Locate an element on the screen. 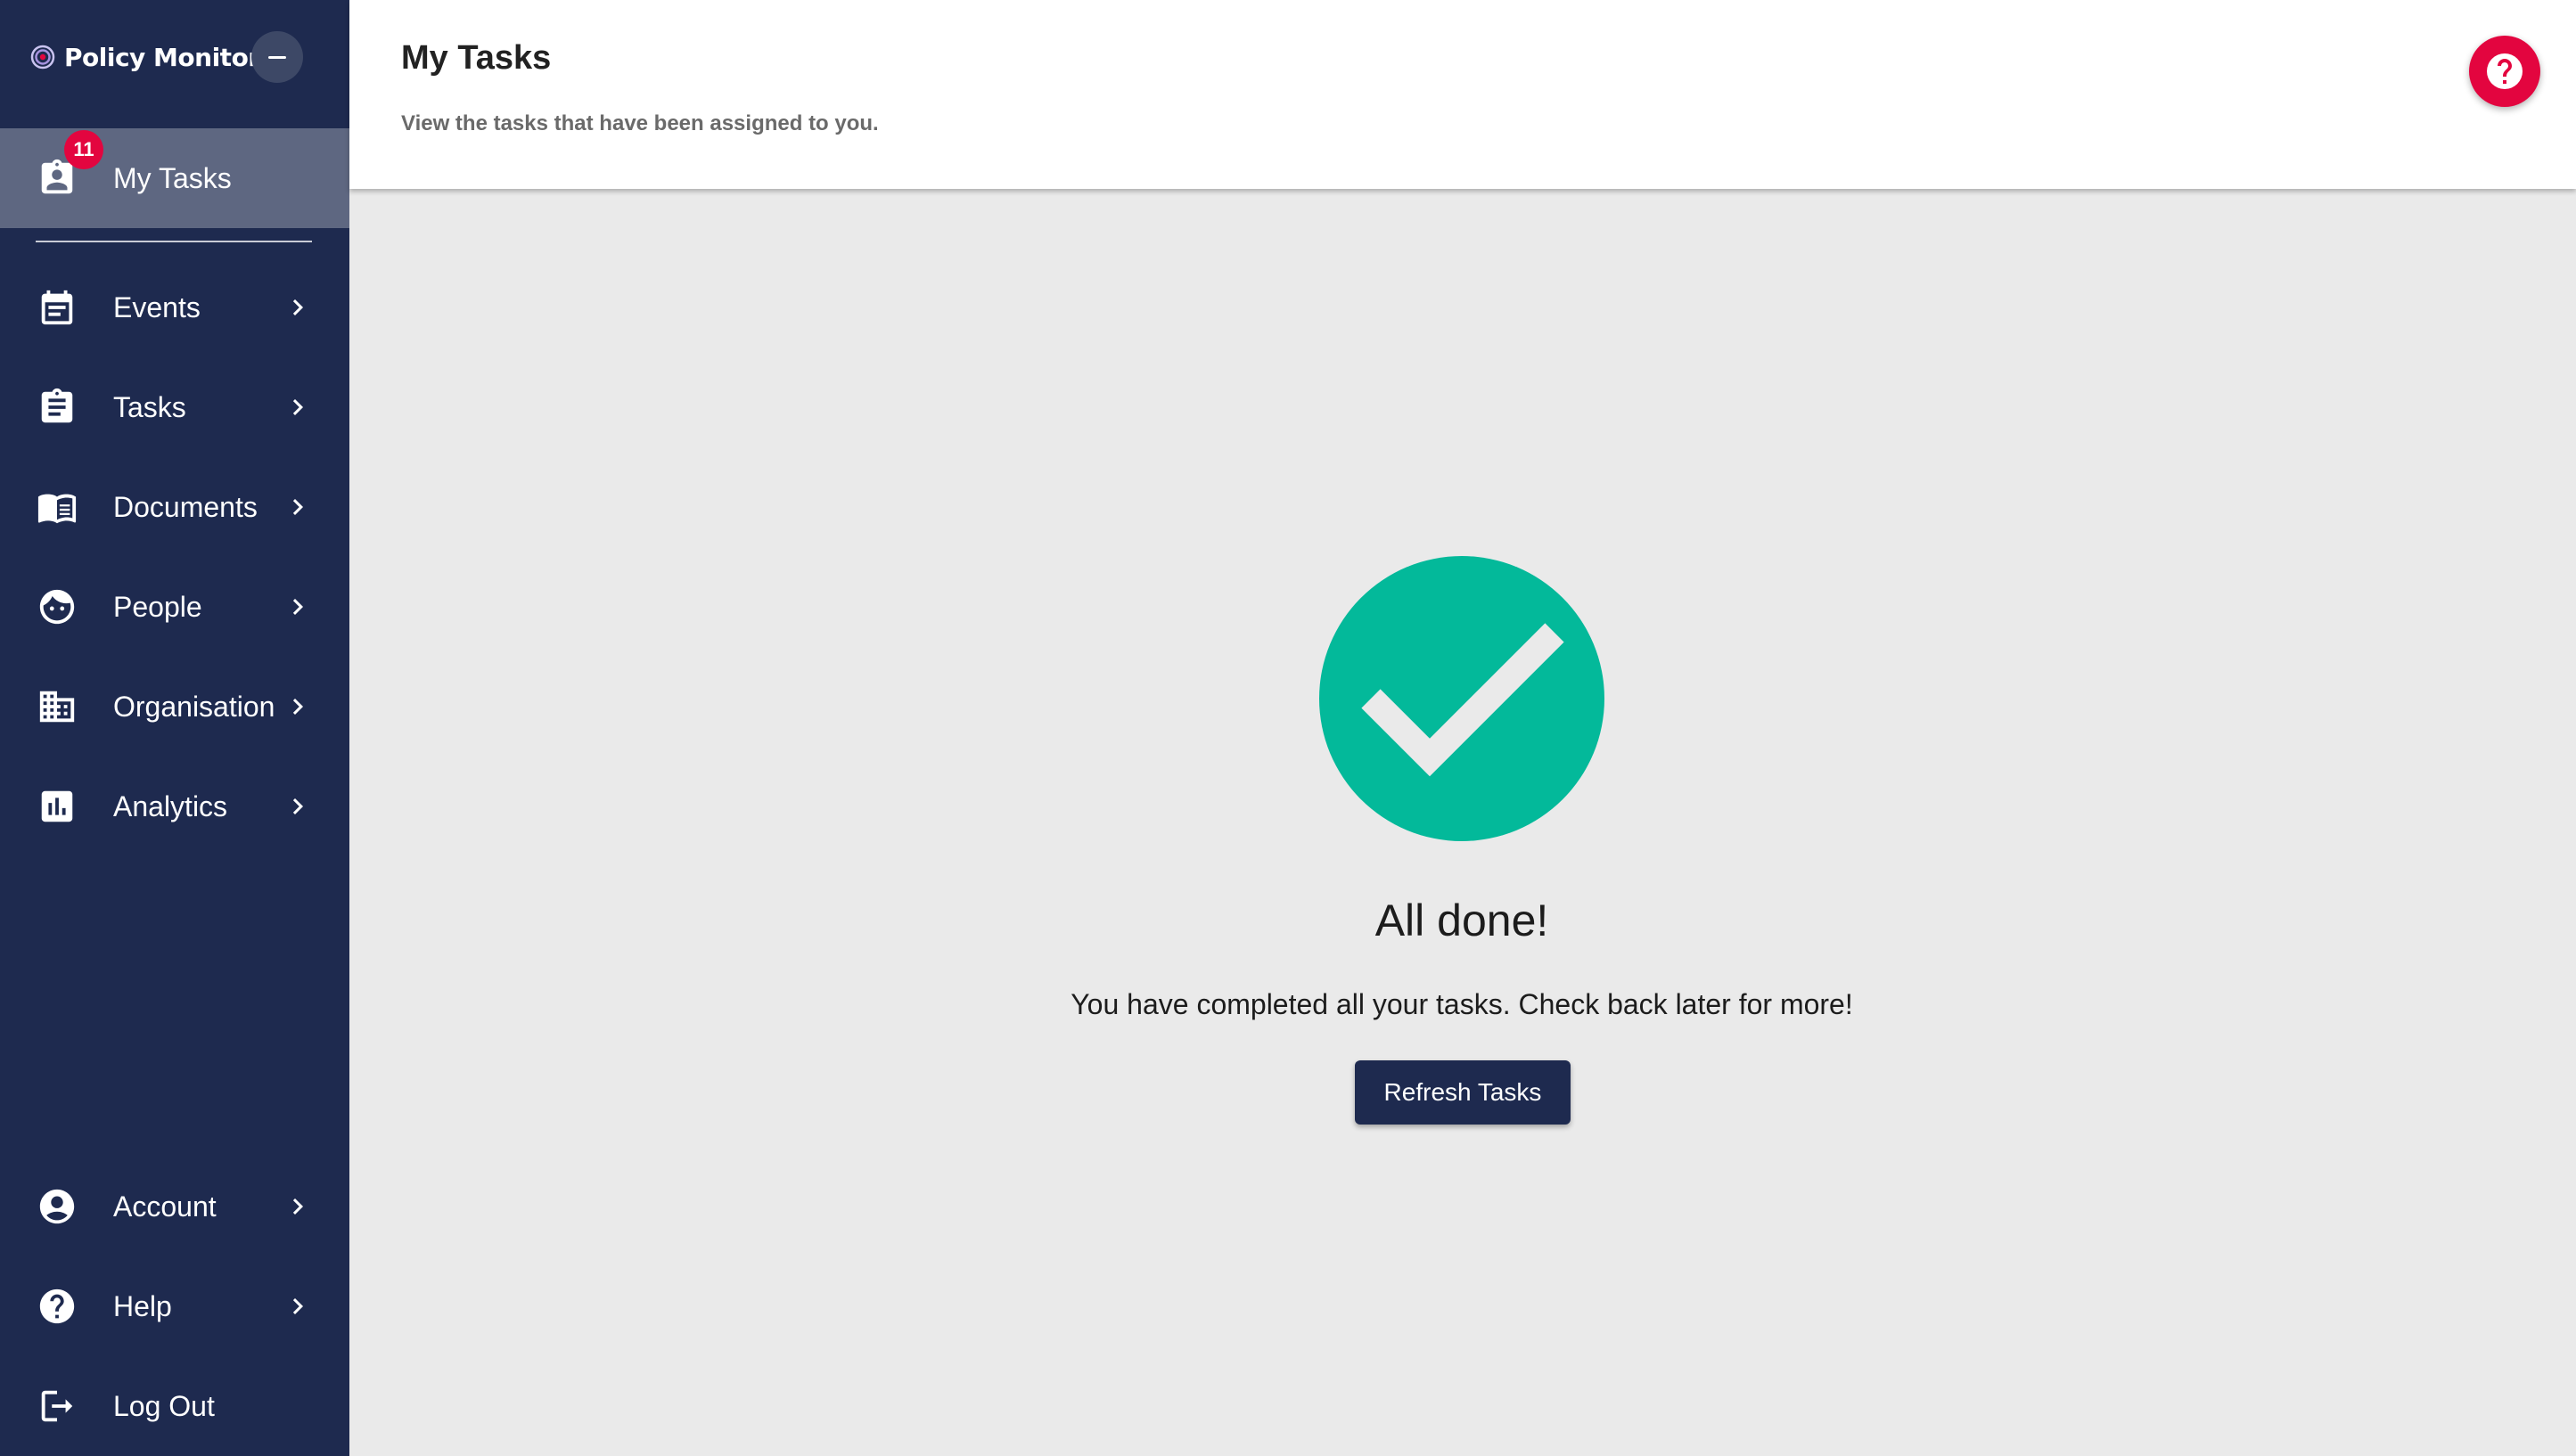 The height and width of the screenshot is (1456, 2576). sidebar-item-label: Documents is located at coordinates (186, 507).